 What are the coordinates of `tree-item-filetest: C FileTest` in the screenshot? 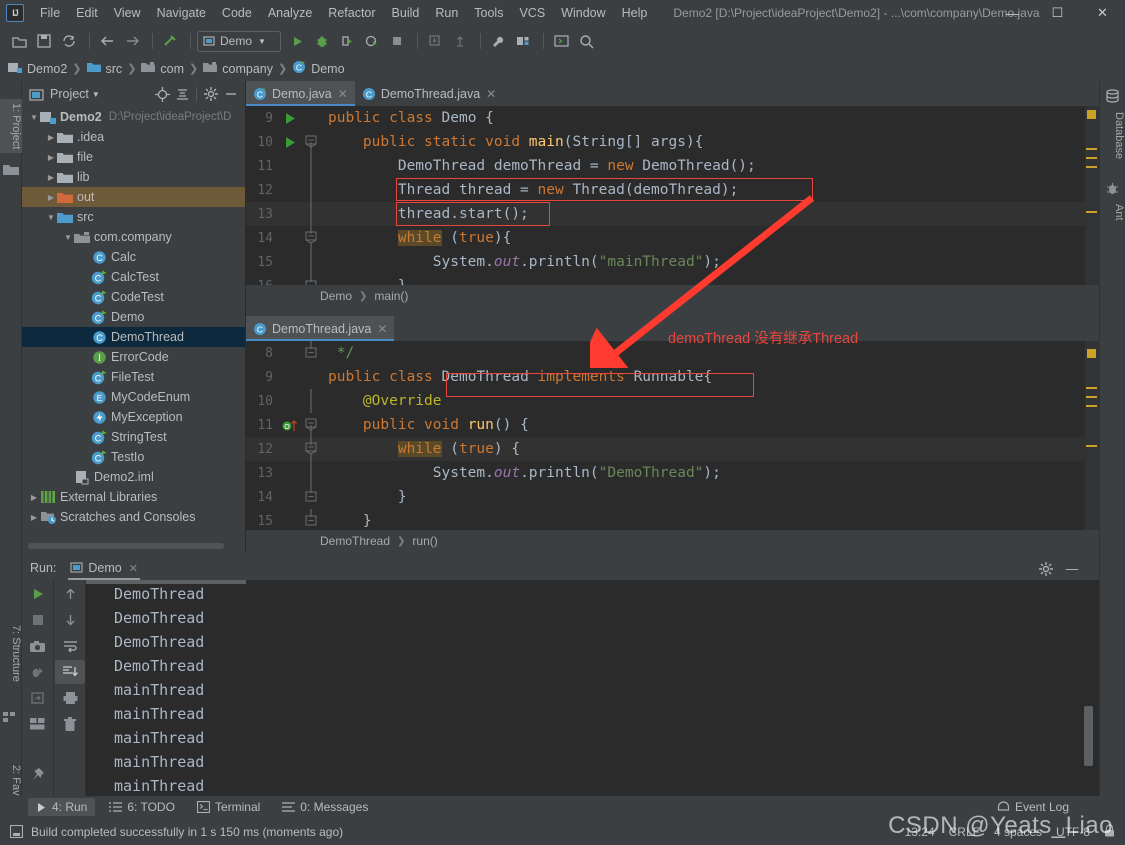 It's located at (133, 377).